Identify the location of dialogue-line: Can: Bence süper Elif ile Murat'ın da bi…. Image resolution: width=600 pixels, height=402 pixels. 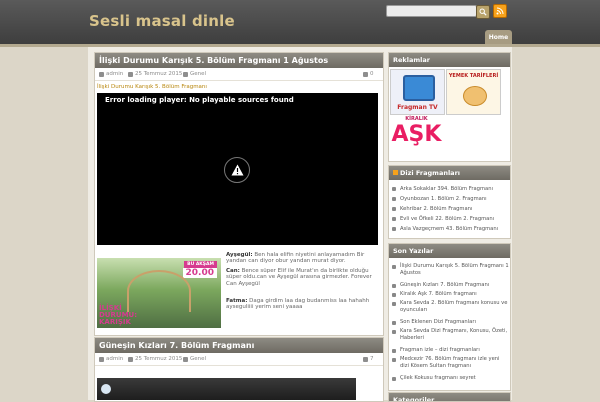
(299, 277).